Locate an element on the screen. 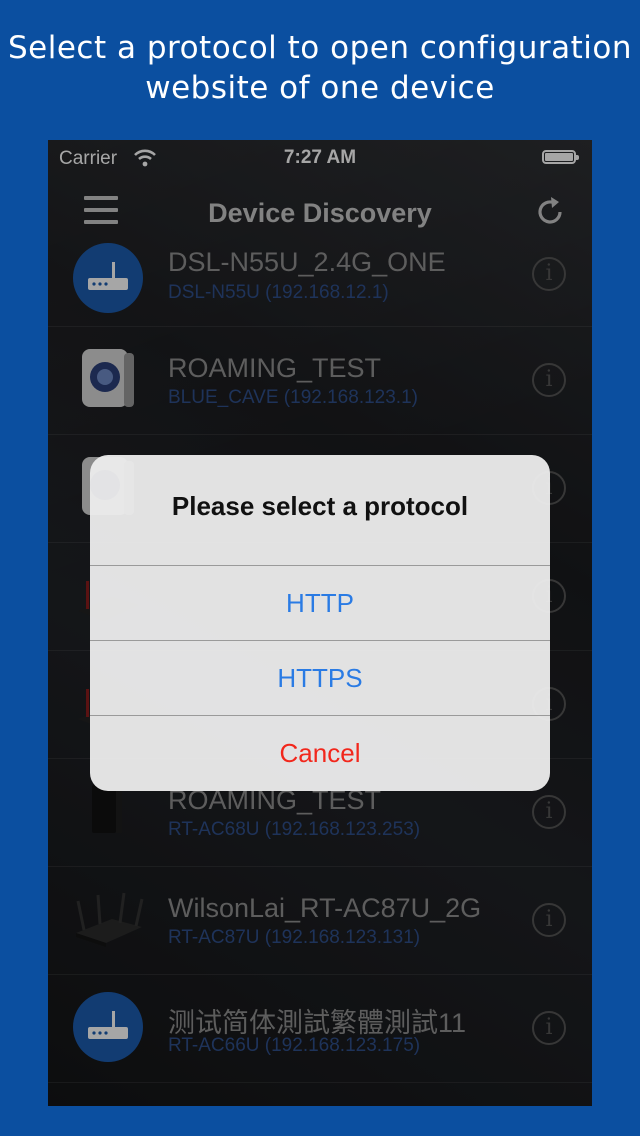 The height and width of the screenshot is (1136, 640). cancel-button: Cancel is located at coordinates (320, 753).